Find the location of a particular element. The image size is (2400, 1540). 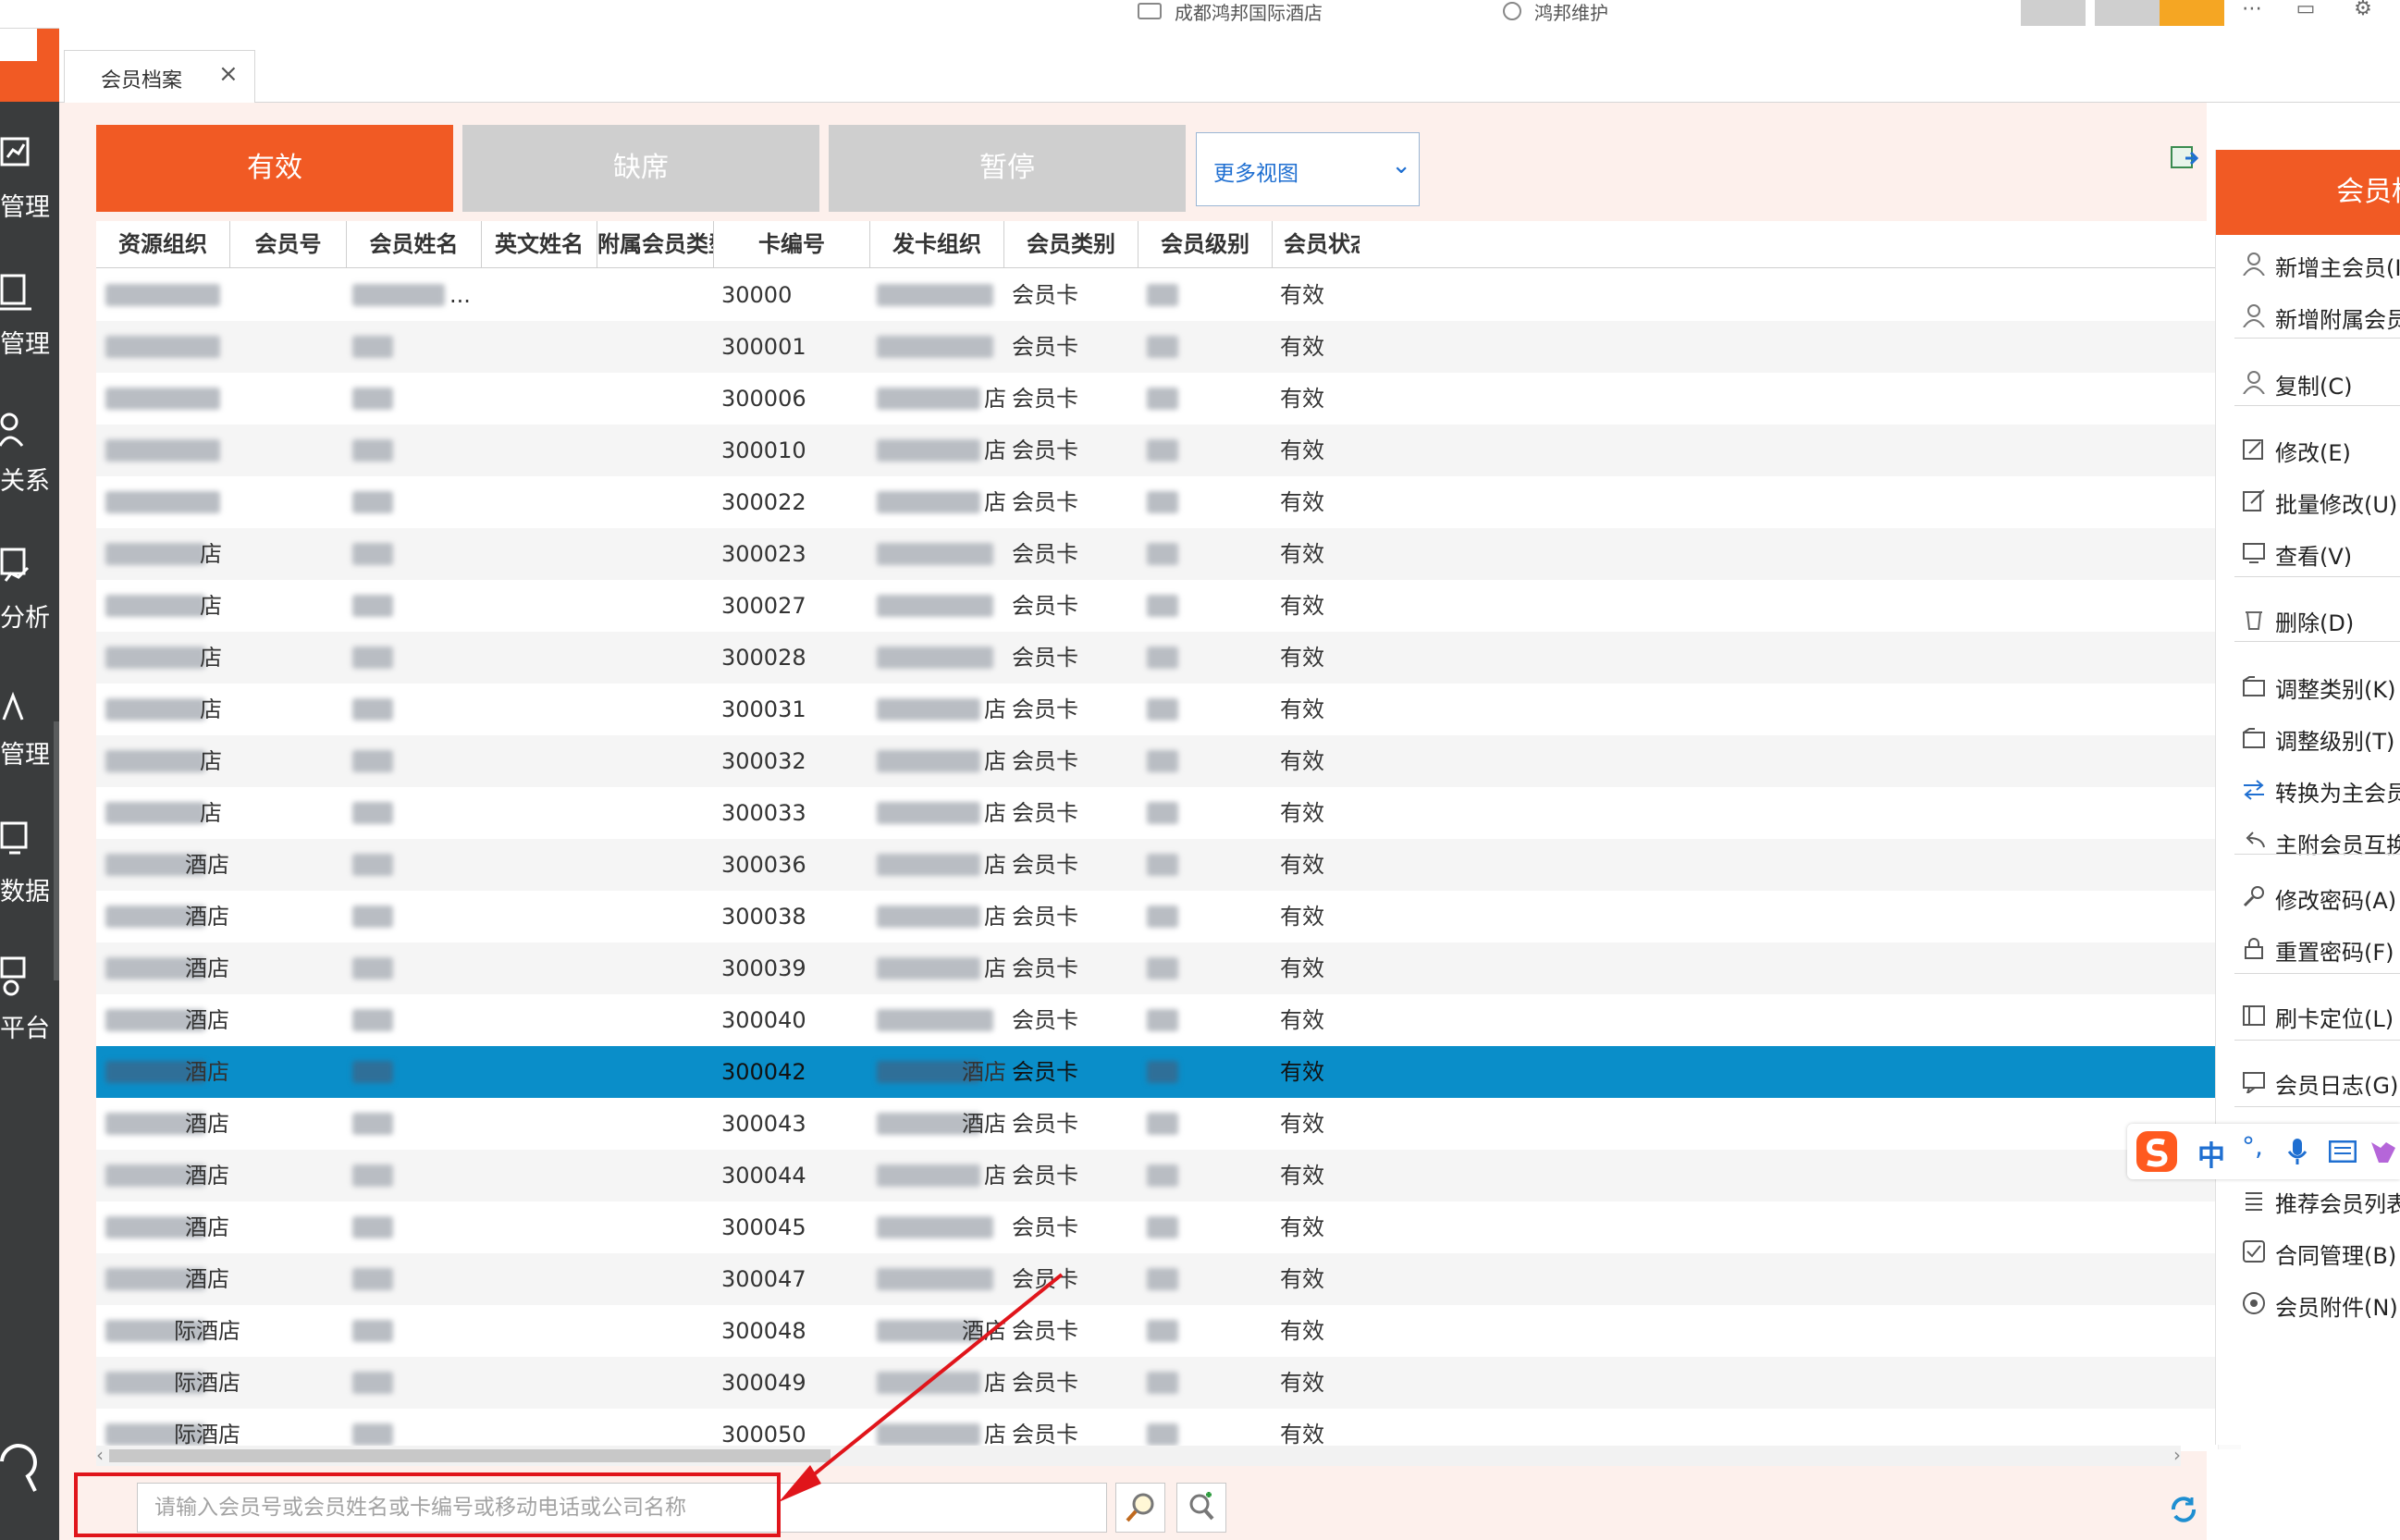

action-divider is located at coordinates (2317, 1107).